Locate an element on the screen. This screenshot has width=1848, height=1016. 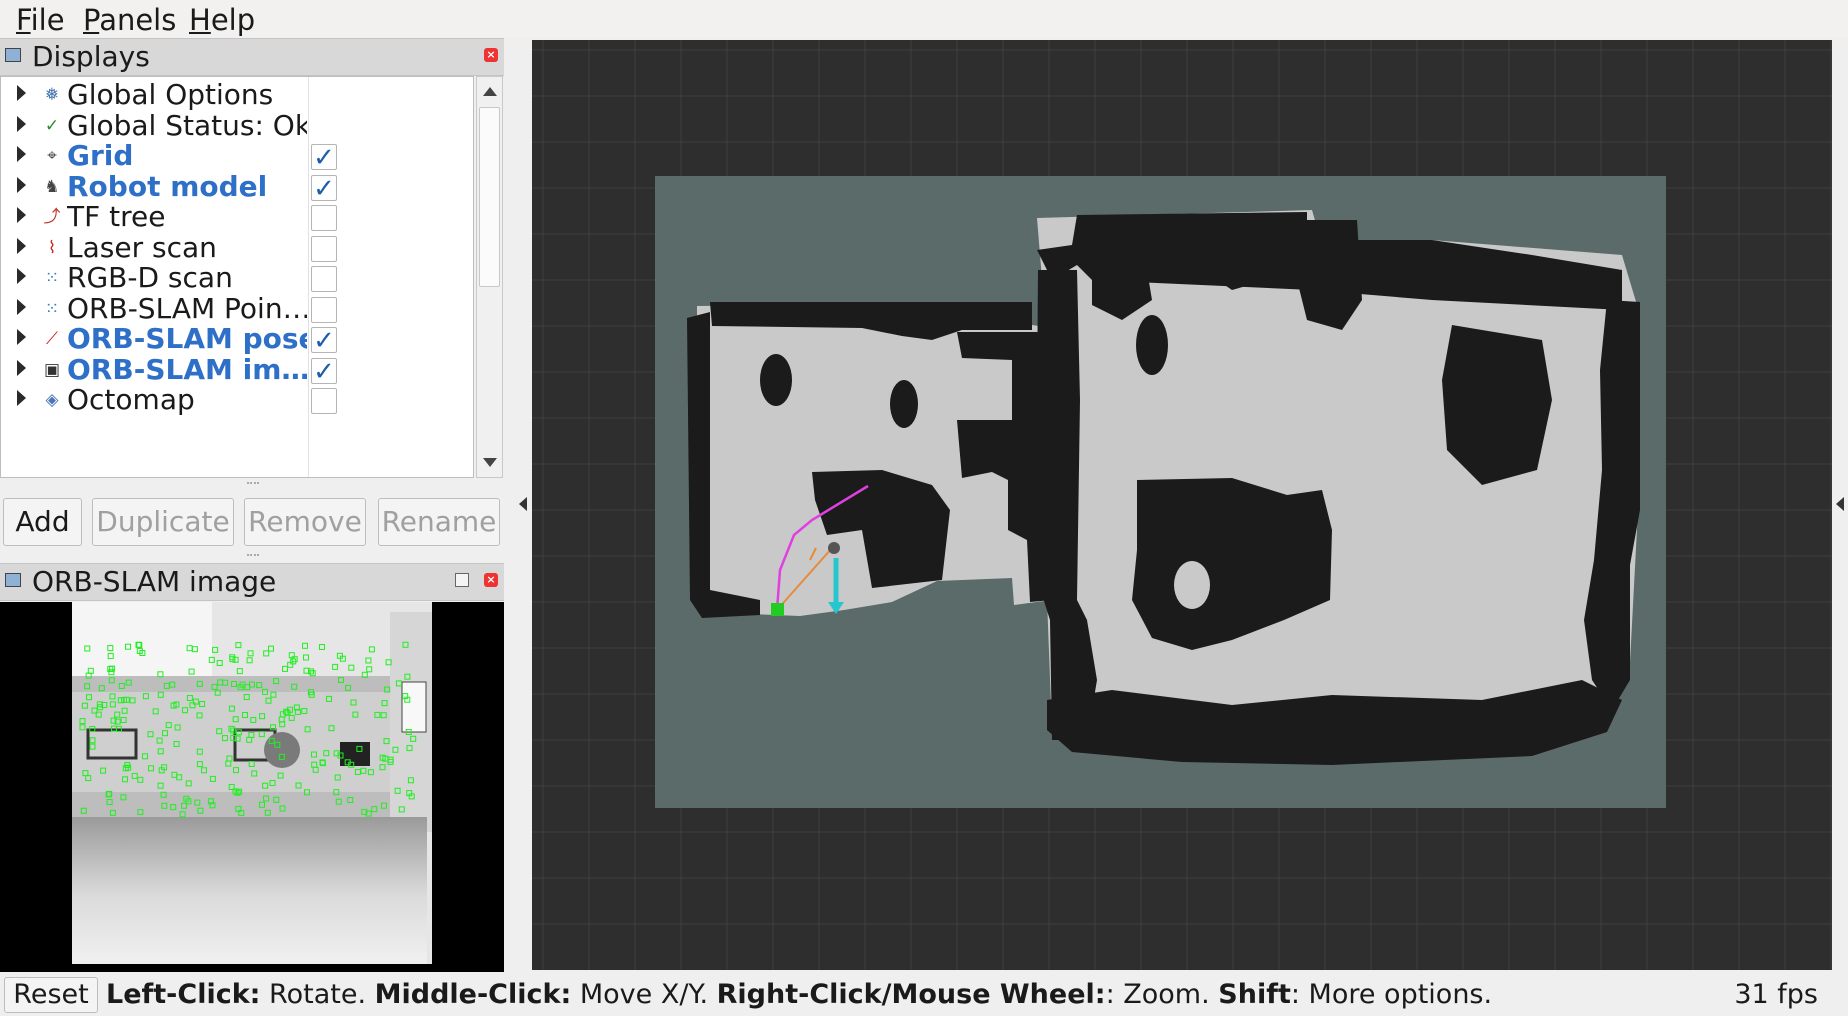
menu-file: File is located at coordinates (40, 20).